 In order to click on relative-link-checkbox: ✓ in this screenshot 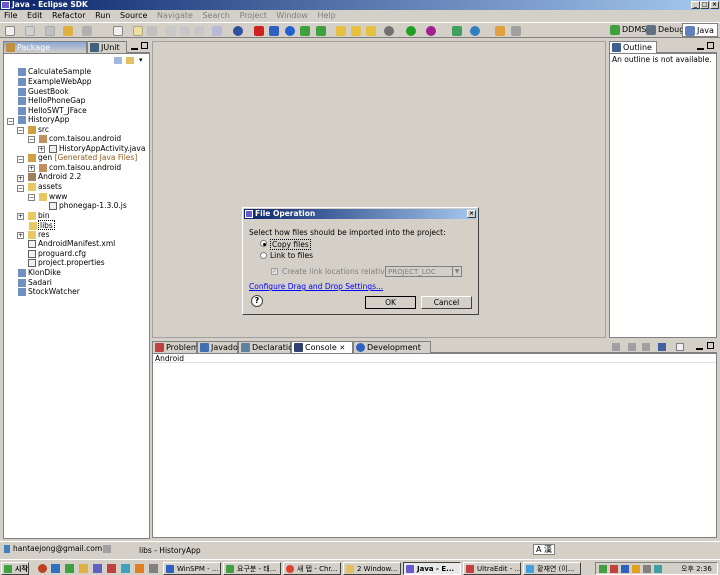, I will do `click(274, 271)`.